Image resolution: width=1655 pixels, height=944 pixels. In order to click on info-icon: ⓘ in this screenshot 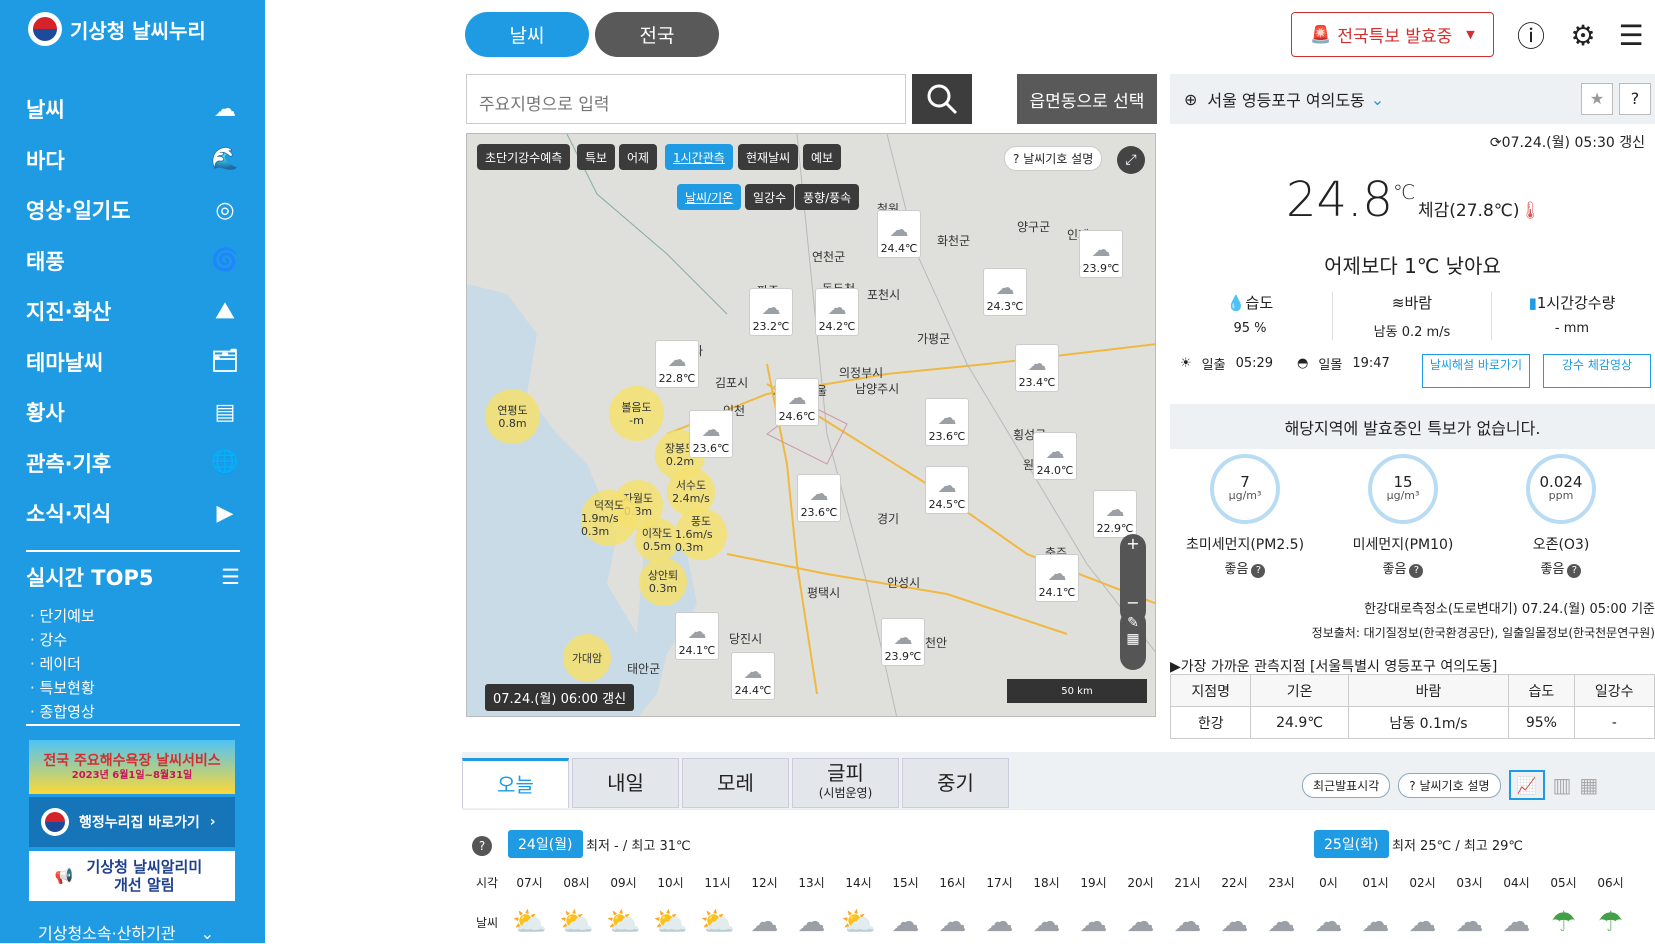, I will do `click(1531, 35)`.